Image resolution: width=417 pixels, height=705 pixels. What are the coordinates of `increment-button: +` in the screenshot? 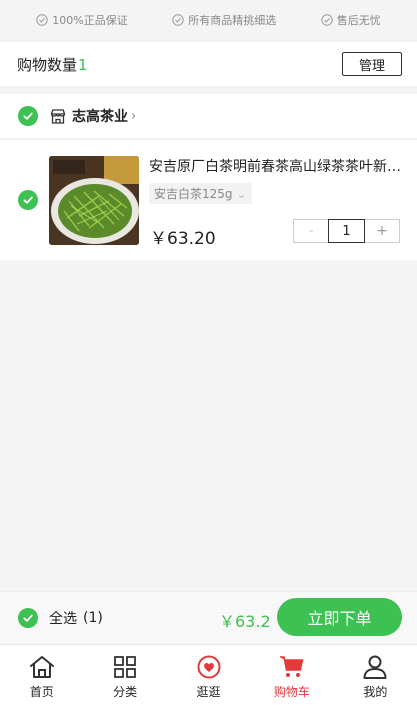 It's located at (382, 231).